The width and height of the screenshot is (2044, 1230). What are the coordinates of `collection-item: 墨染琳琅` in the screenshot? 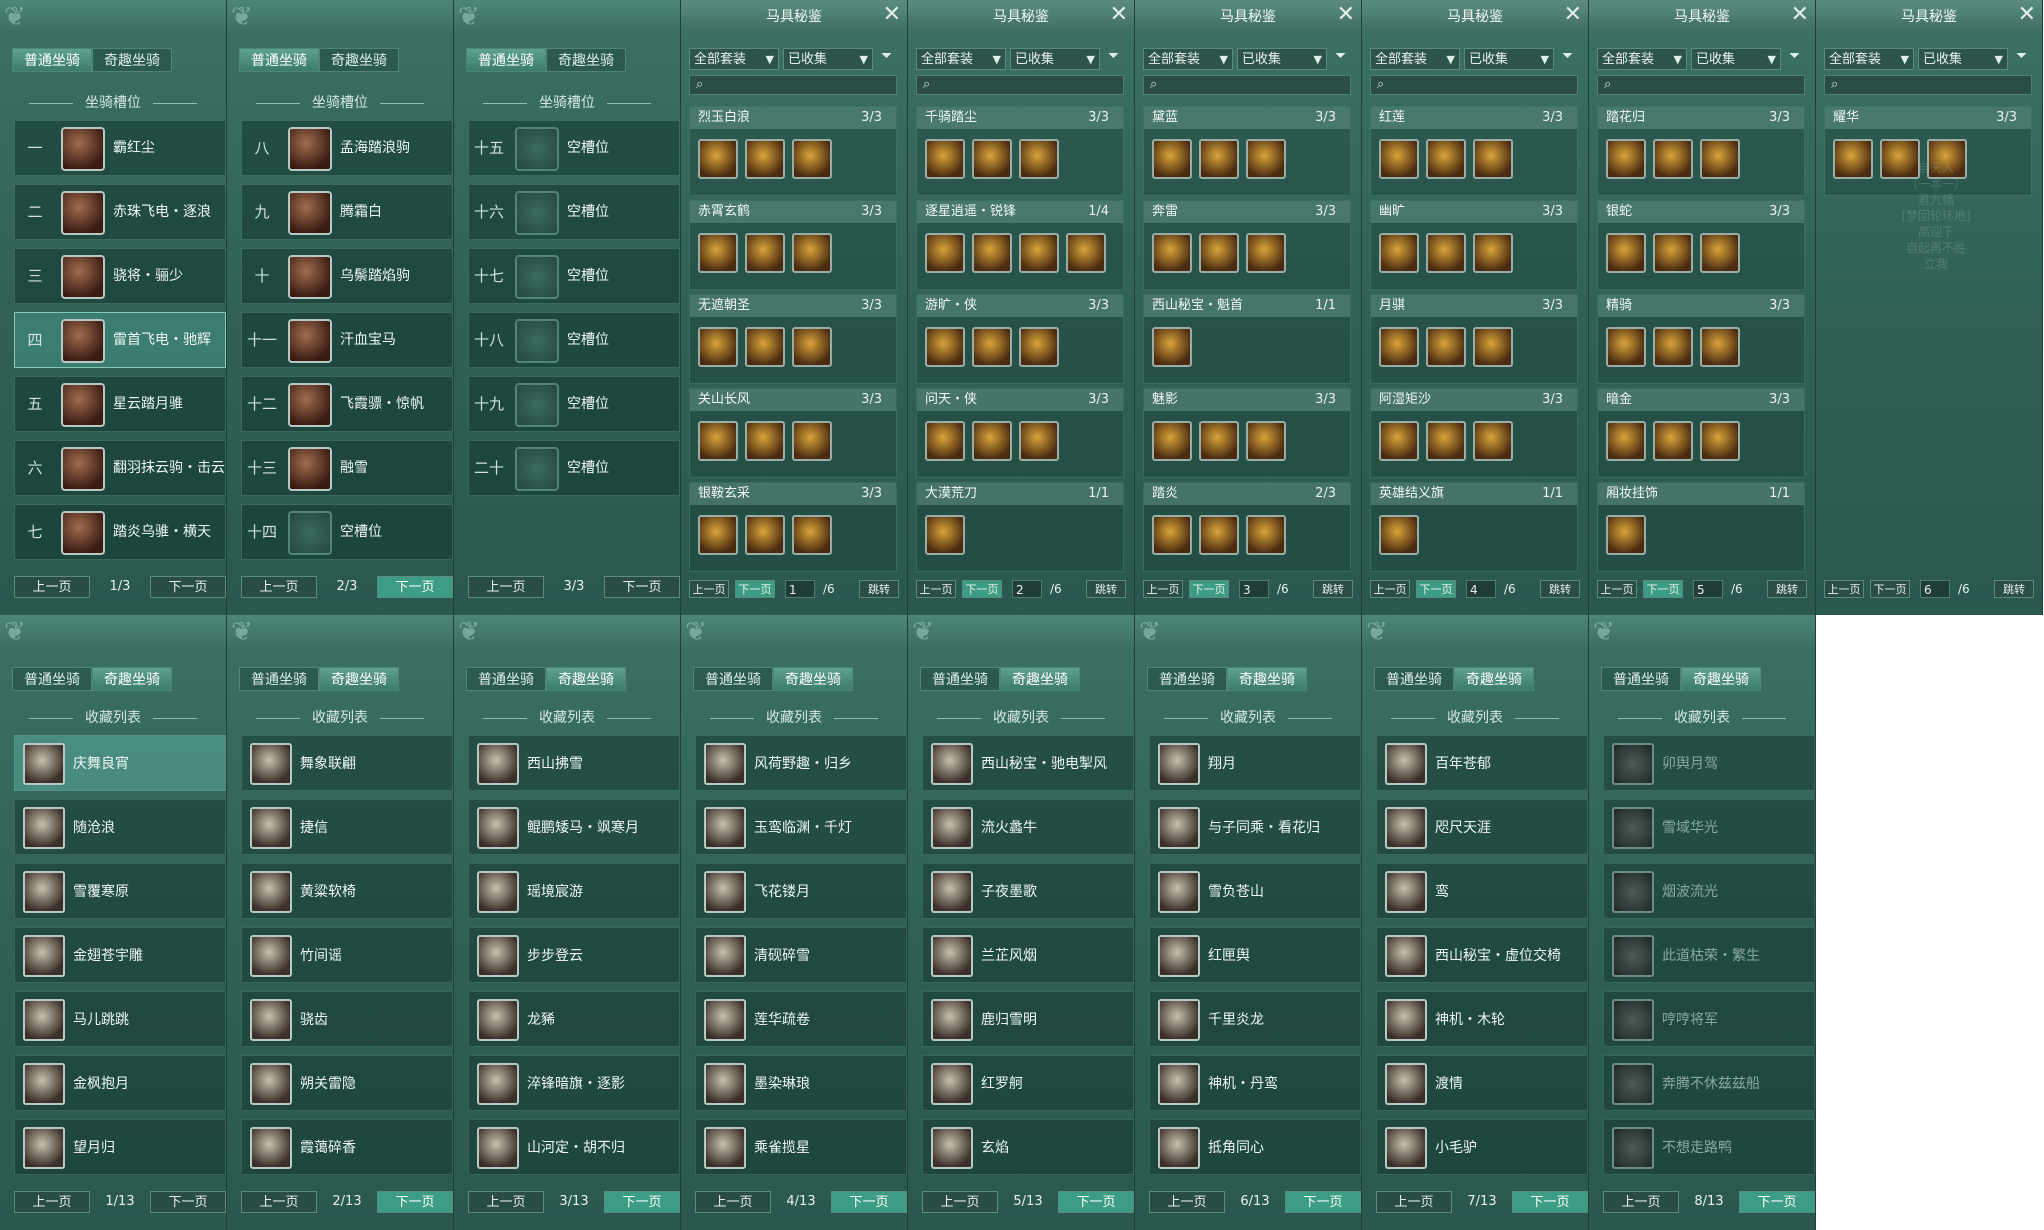 It's located at (801, 1083).